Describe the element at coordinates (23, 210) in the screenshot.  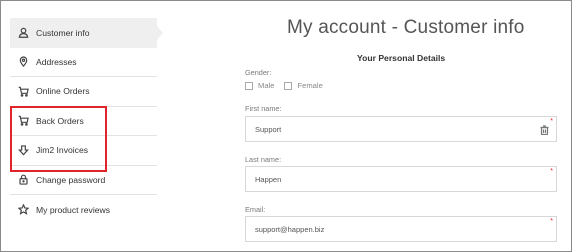
I see `star-icon` at that location.